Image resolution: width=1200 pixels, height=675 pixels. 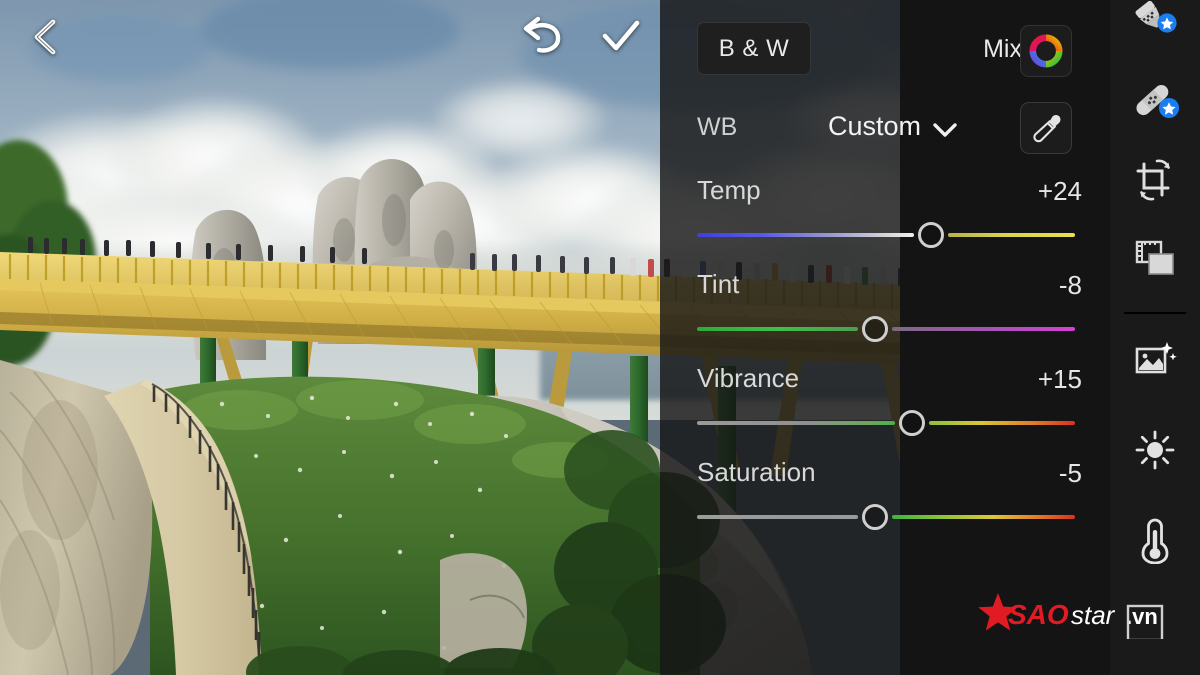 I want to click on bw-toggle-button: B & W, so click(x=754, y=48).